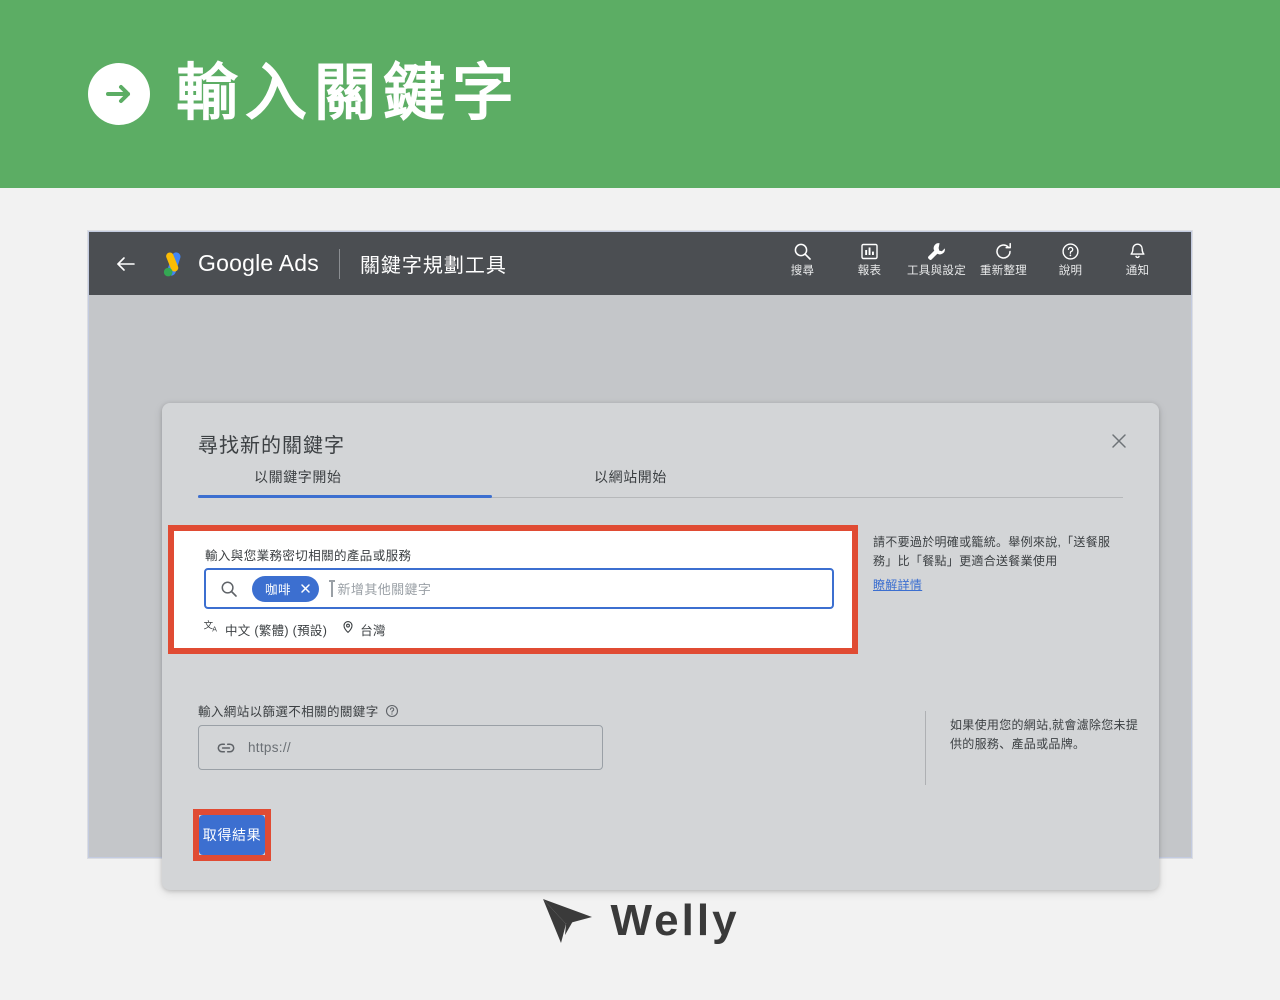 The height and width of the screenshot is (1000, 1280). What do you see at coordinates (119, 94) in the screenshot?
I see `arrow-right-circle-icon` at bounding box center [119, 94].